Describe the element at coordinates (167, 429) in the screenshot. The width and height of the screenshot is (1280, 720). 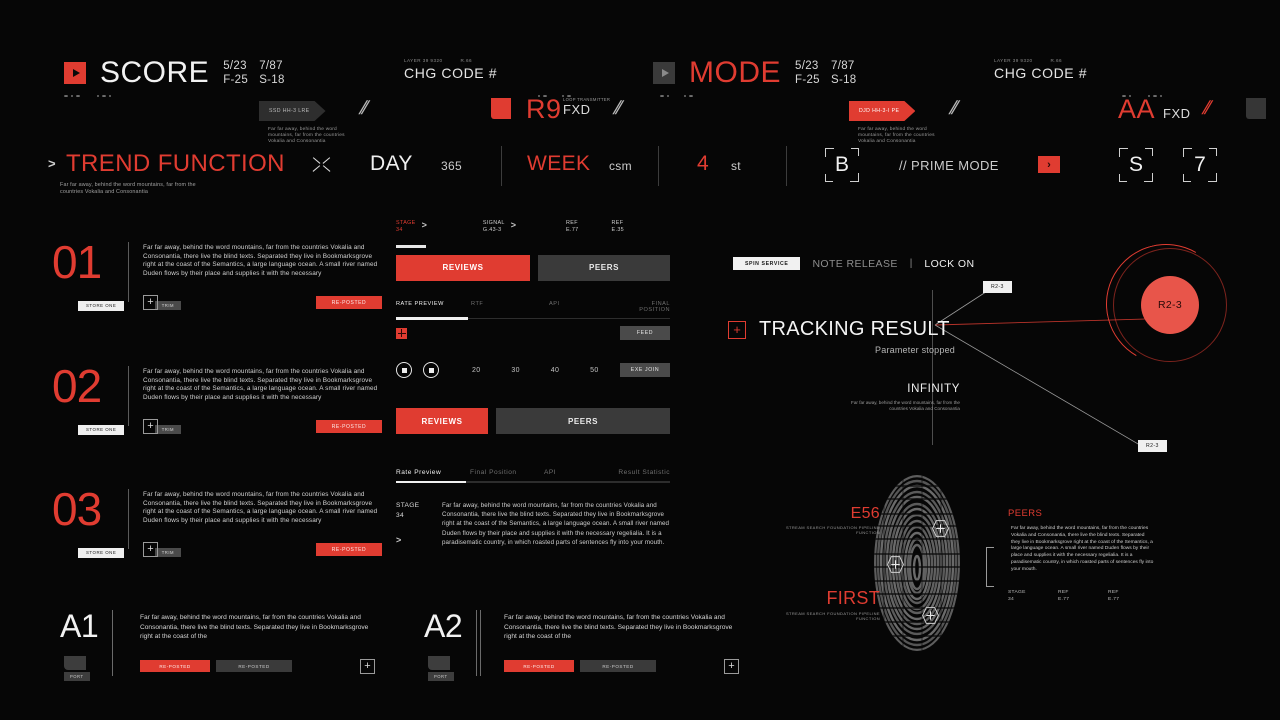
I see `chip-trim: TRIM` at that location.